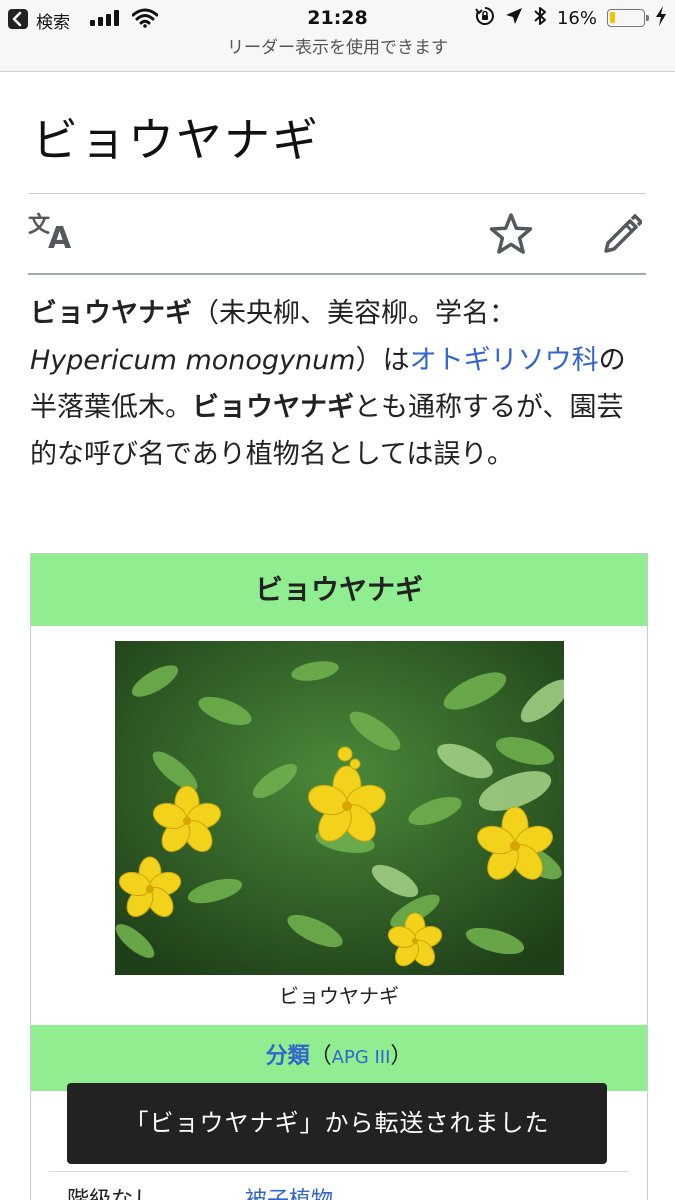 The width and height of the screenshot is (675, 1200). What do you see at coordinates (382, 360) in the screenshot?
I see `lead-text-2: ）は` at bounding box center [382, 360].